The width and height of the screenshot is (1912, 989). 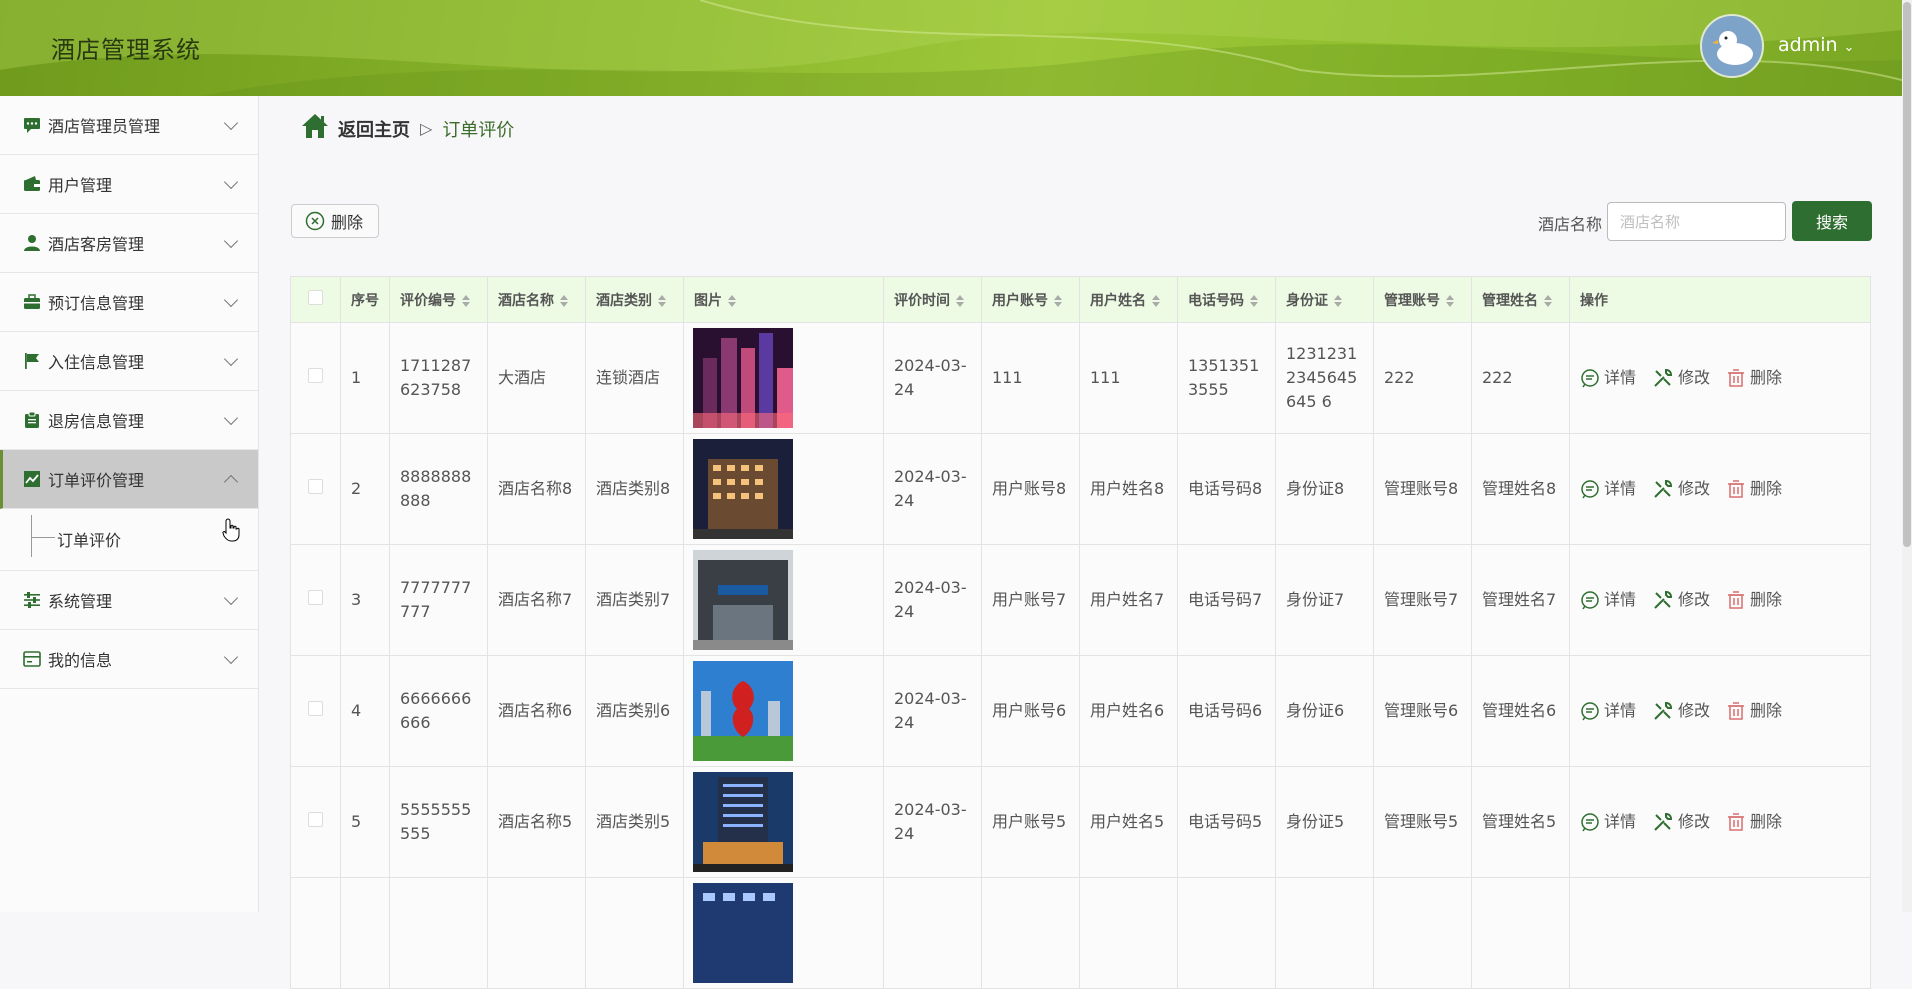 What do you see at coordinates (129, 479) in the screenshot?
I see `sidebar-item-order-review: 订单评价管理` at bounding box center [129, 479].